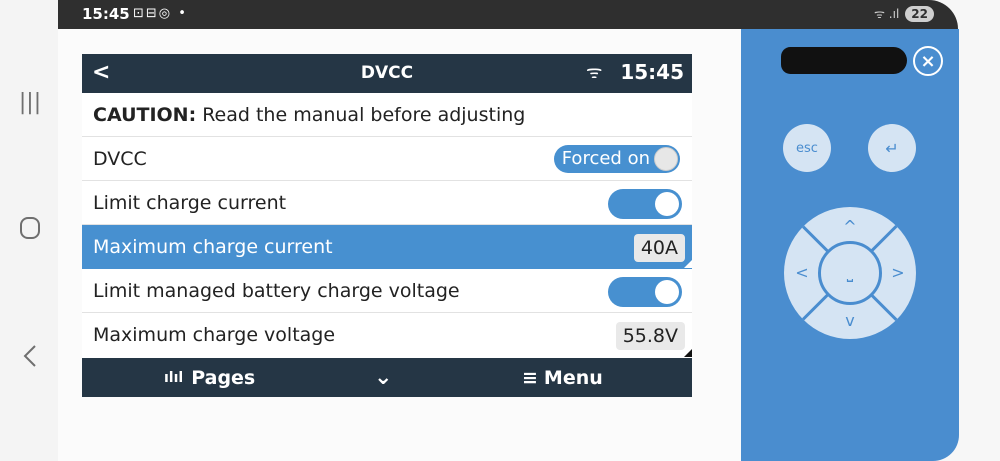 This screenshot has height=461, width=1000. Describe the element at coordinates (898, 273) in the screenshot. I see `dpad-right-button: >` at that location.